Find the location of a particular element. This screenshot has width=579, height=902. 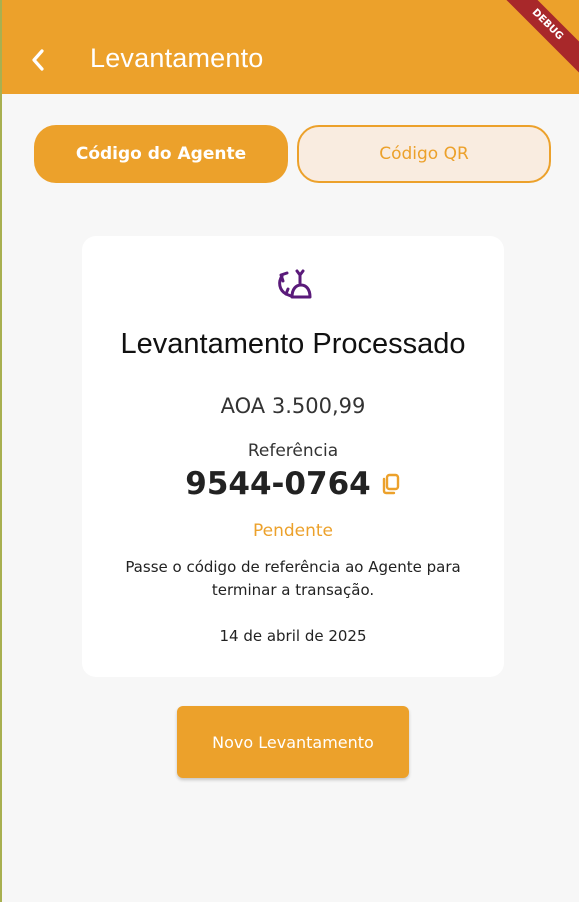

reference-row: 9544-0764 is located at coordinates (293, 484).